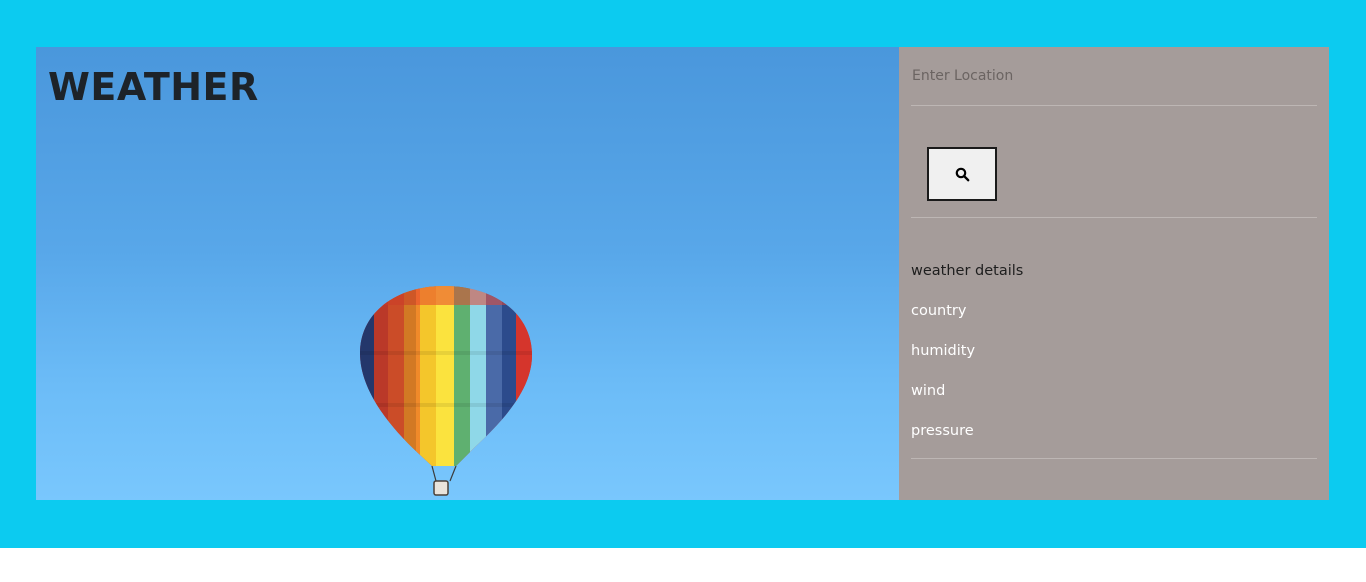 The width and height of the screenshot is (1366, 582). What do you see at coordinates (1112, 76) in the screenshot?
I see `location-input` at bounding box center [1112, 76].